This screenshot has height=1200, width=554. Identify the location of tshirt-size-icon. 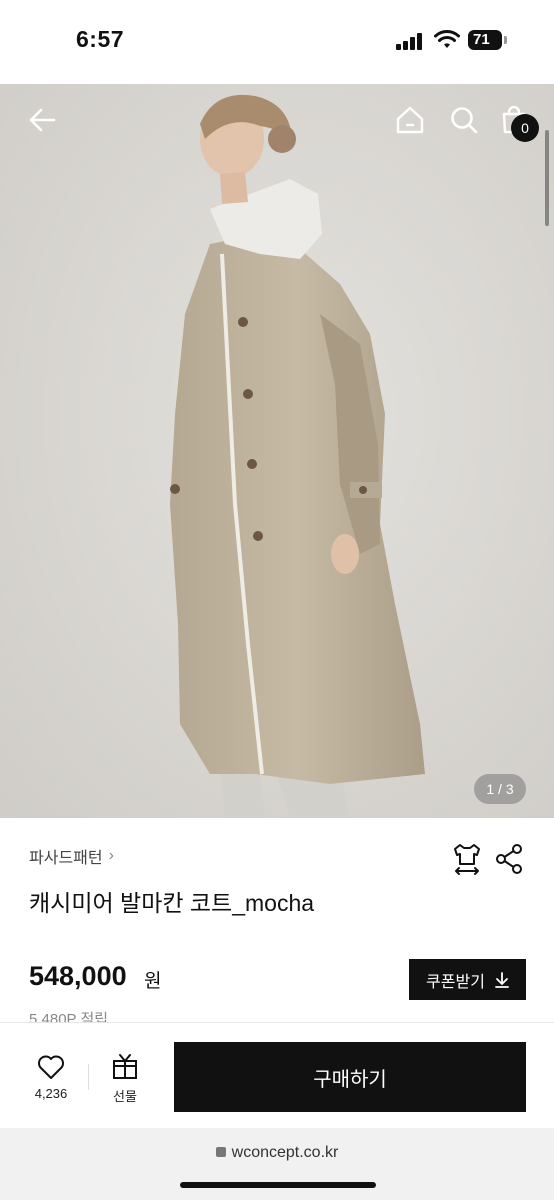
(467, 859).